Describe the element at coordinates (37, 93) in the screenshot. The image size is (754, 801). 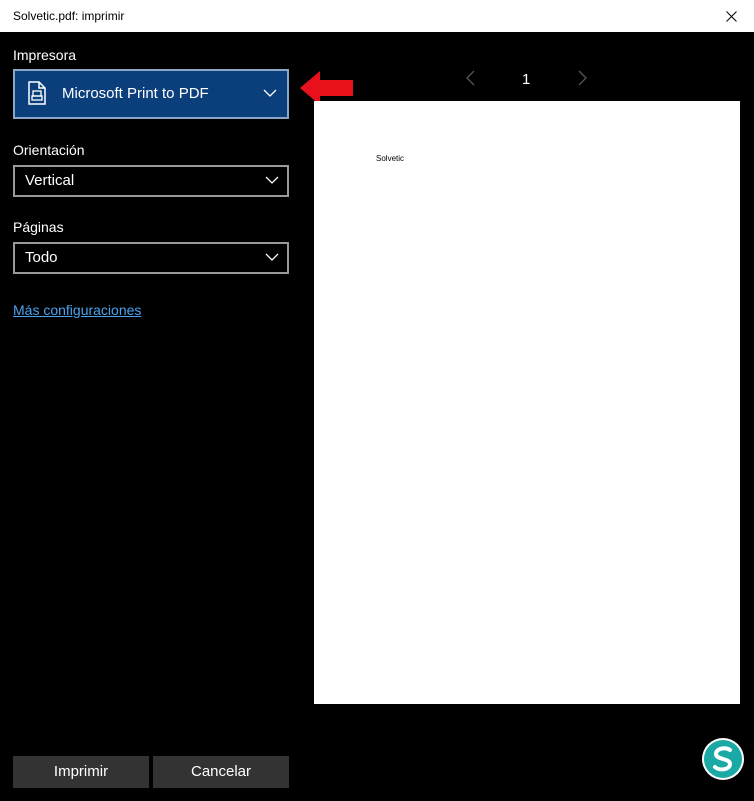
I see `printer-document-icon` at that location.